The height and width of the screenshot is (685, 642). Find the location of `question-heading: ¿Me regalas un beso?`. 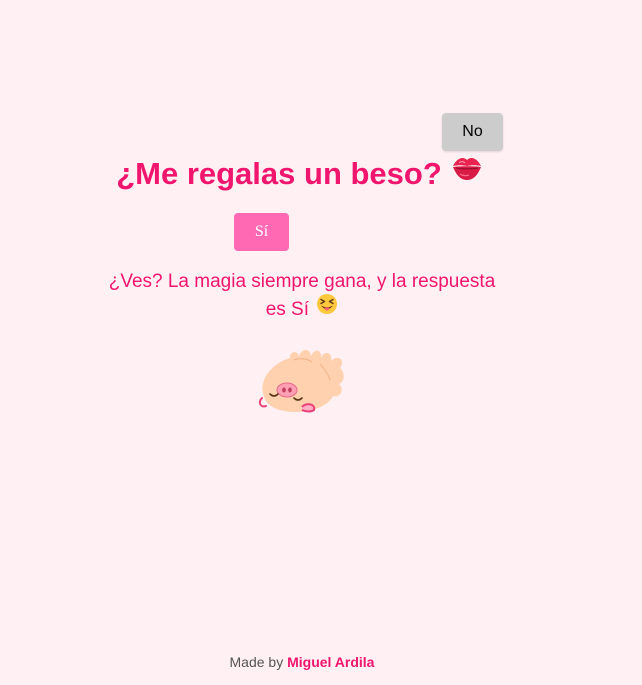

question-heading: ¿Me regalas un beso? is located at coordinates (300, 175).